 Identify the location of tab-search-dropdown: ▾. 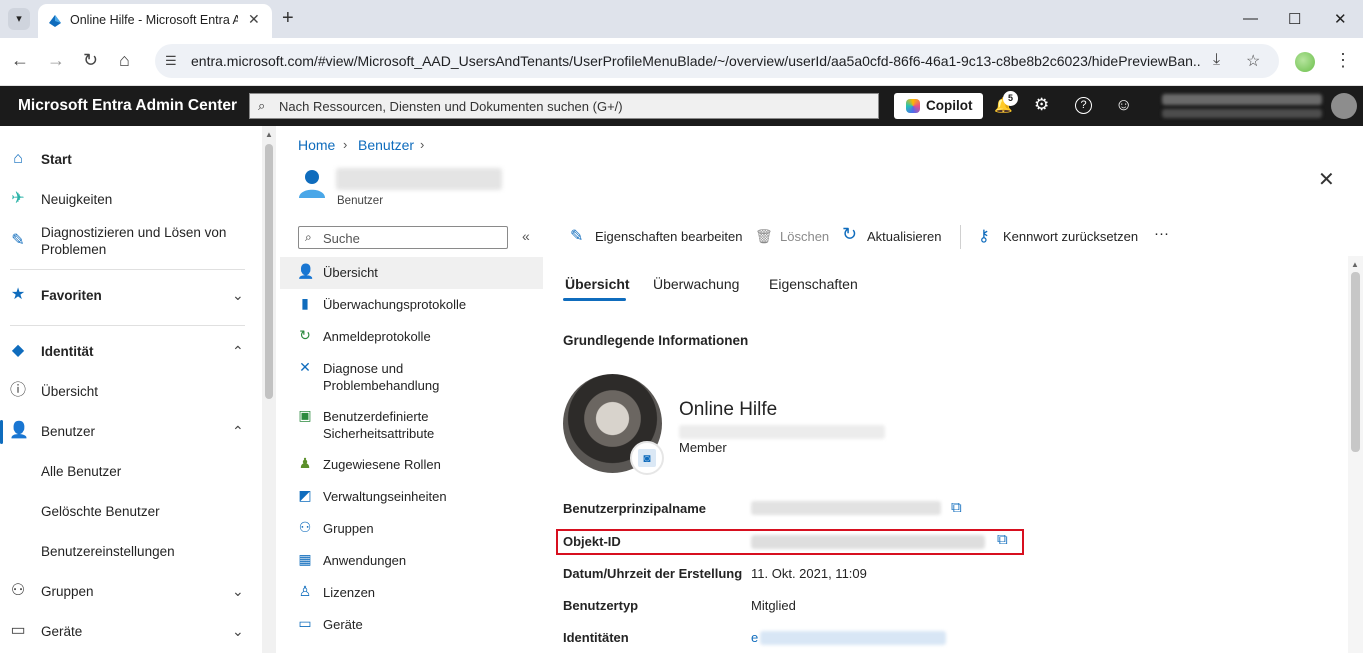
(19, 19).